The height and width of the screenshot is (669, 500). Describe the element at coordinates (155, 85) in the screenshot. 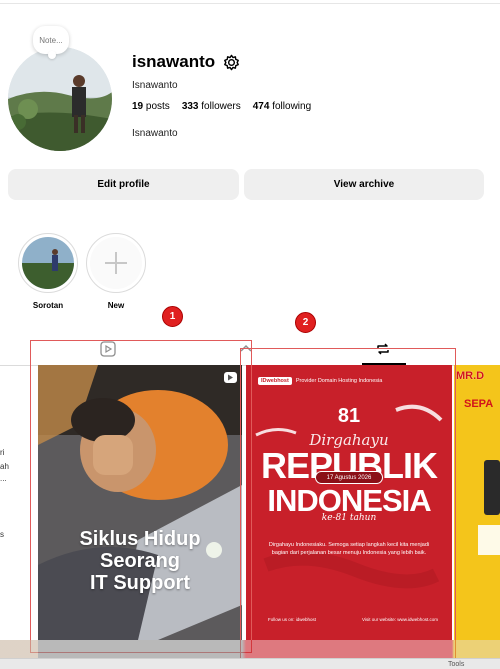

I see `full-name: Isnawanto` at that location.